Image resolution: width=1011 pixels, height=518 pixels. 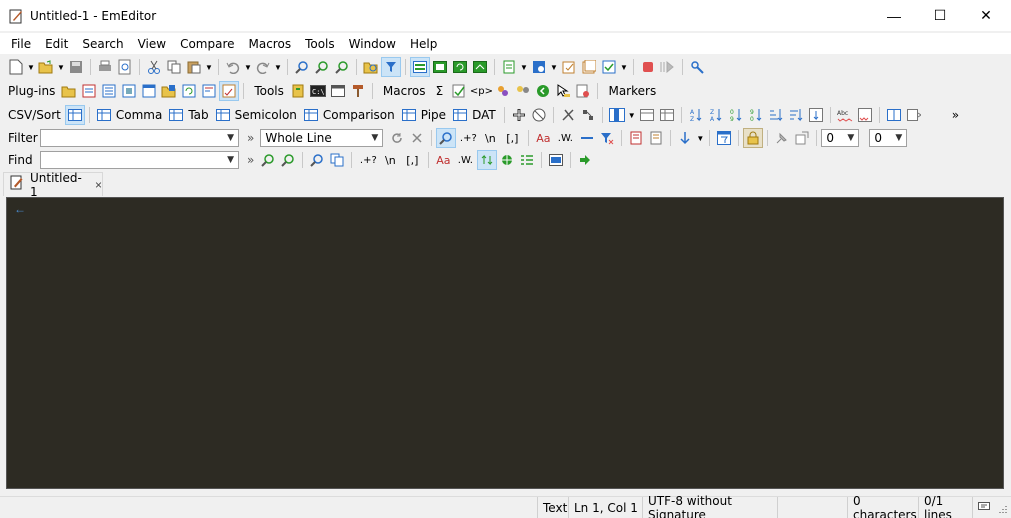 What do you see at coordinates (894, 15) in the screenshot?
I see `minimize-button: —` at bounding box center [894, 15].